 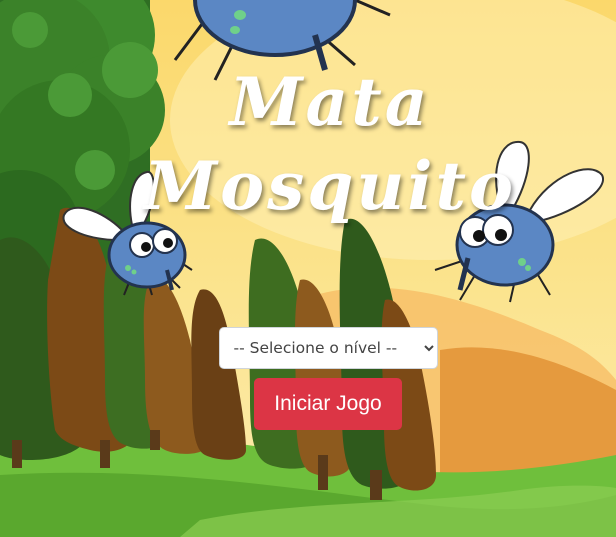 What do you see at coordinates (330, 186) in the screenshot?
I see `game-title-line2: Mosquito` at bounding box center [330, 186].